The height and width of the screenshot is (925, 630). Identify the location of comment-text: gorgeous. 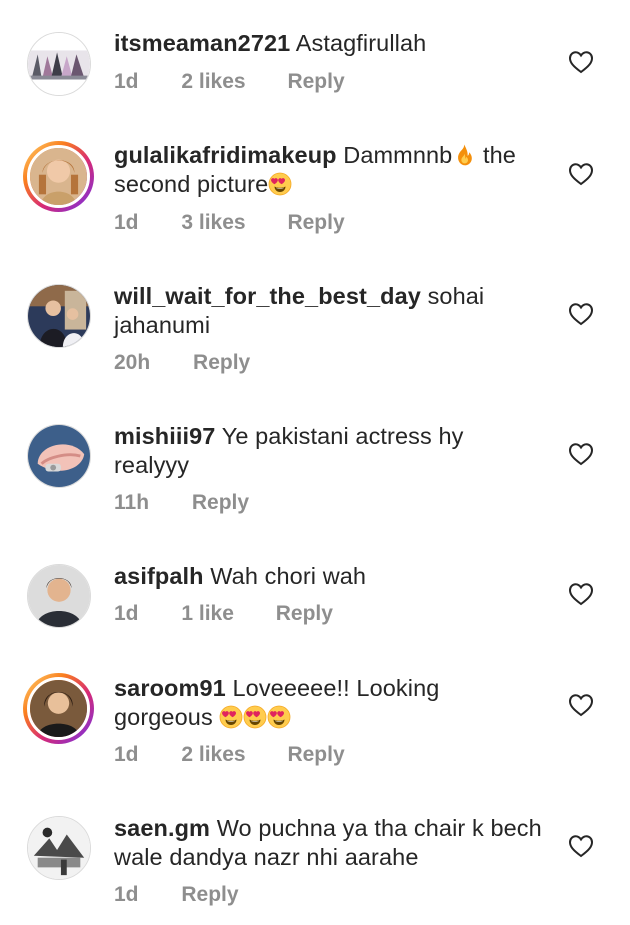
(163, 717).